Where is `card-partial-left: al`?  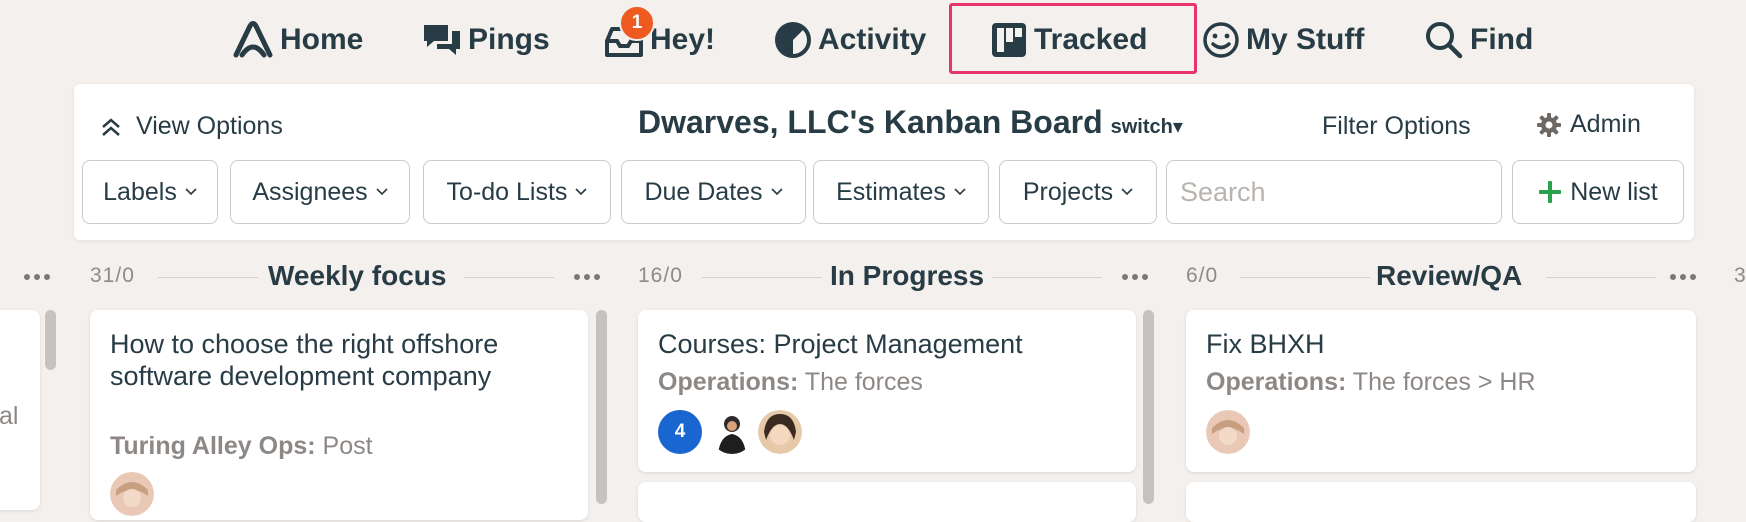 card-partial-left: al is located at coordinates (20, 410).